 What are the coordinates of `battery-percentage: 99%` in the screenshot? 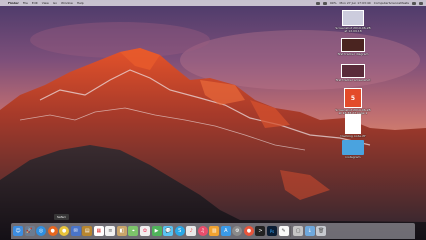 It's located at (333, 3).